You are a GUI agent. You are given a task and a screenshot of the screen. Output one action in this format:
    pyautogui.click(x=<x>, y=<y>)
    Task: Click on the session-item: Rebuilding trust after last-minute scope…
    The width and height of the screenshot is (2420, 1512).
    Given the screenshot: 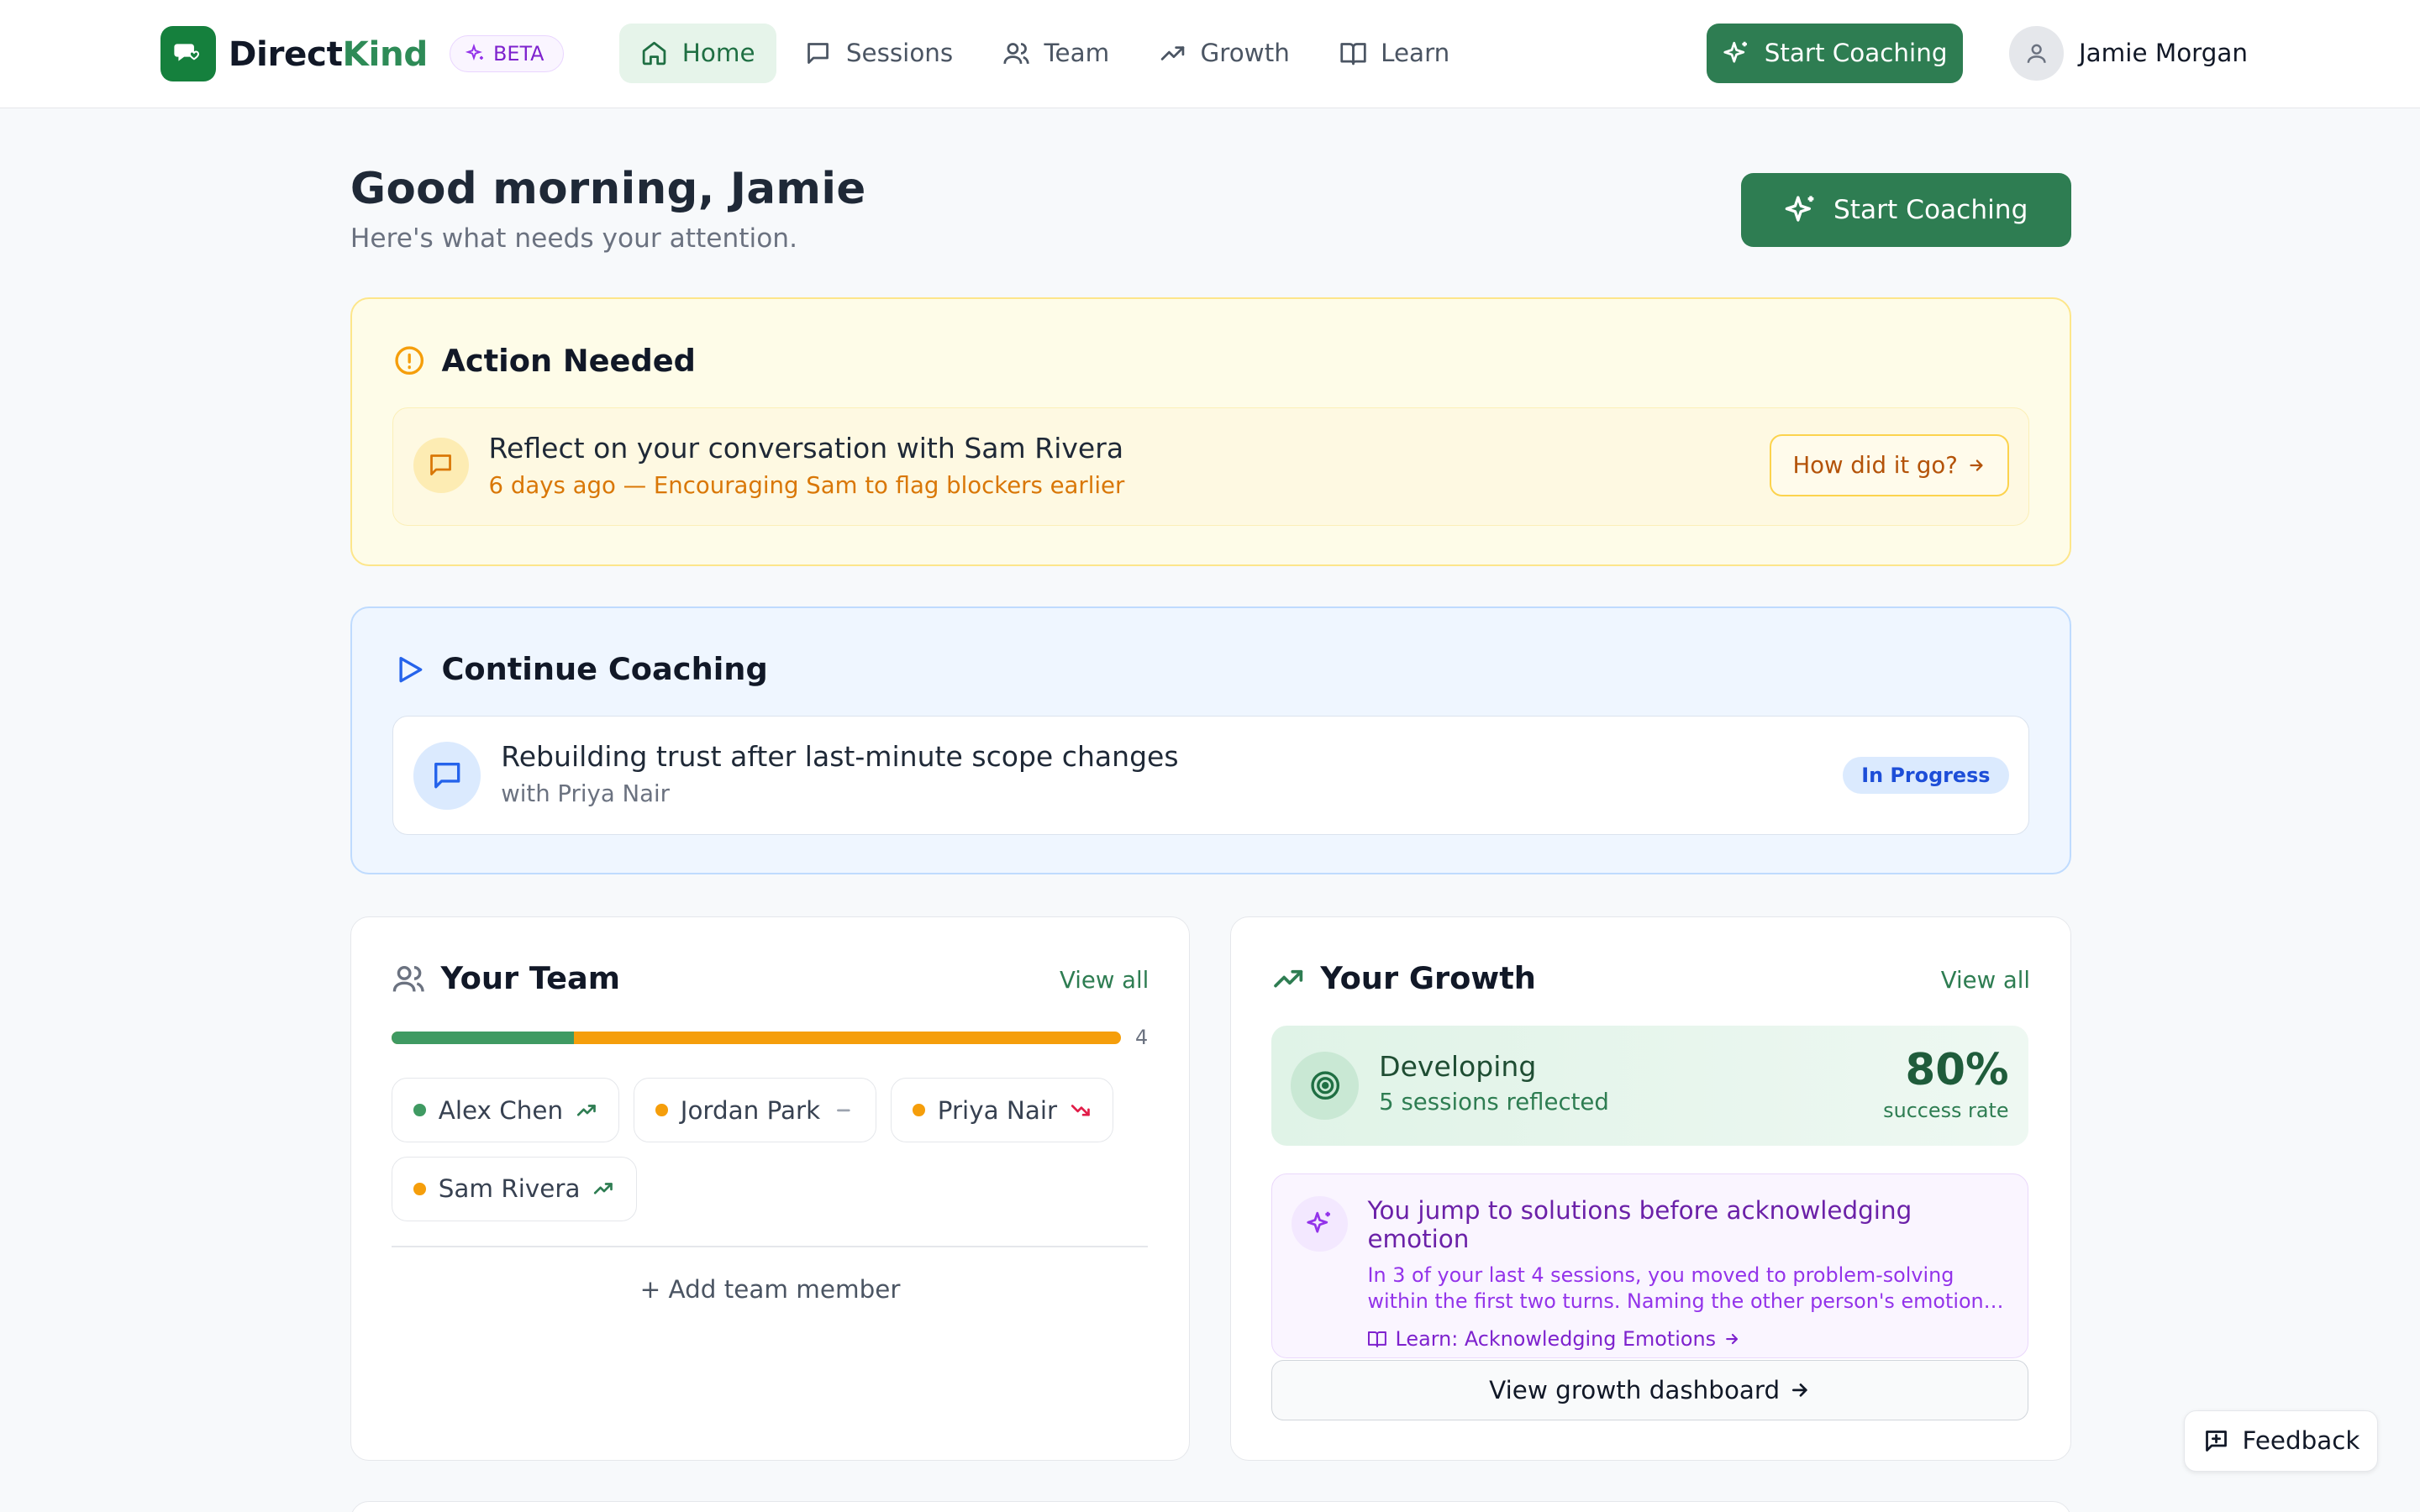 What is the action you would take?
    pyautogui.click(x=1211, y=775)
    